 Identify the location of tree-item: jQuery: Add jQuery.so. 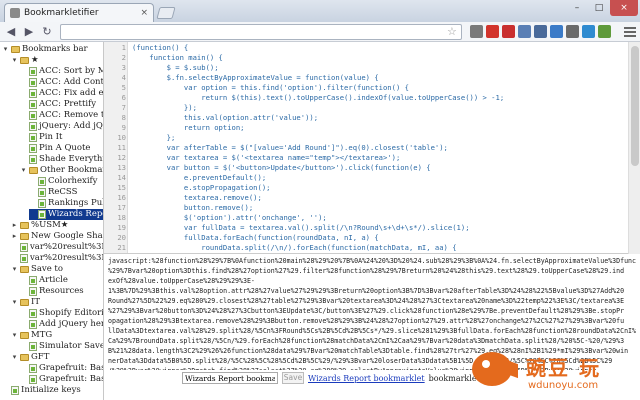
(61, 126).